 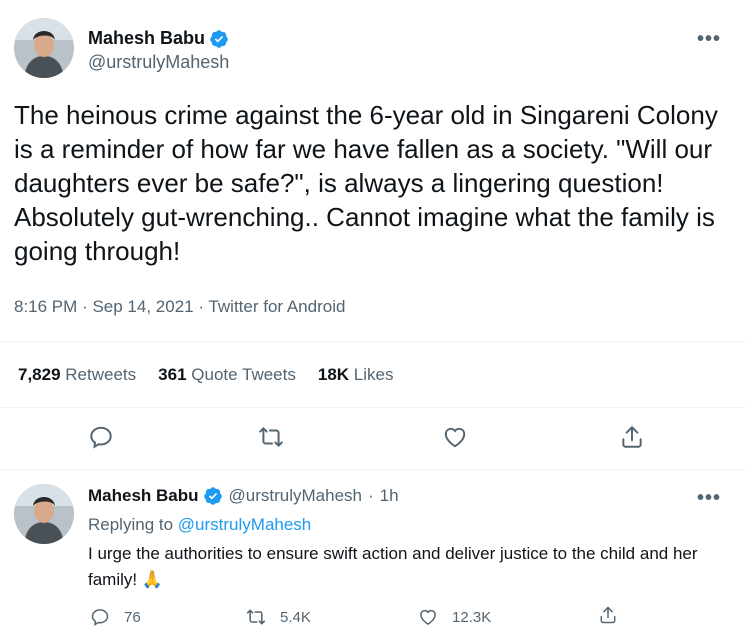 I want to click on author-handle: @urstrulyMahesh, so click(x=158, y=62).